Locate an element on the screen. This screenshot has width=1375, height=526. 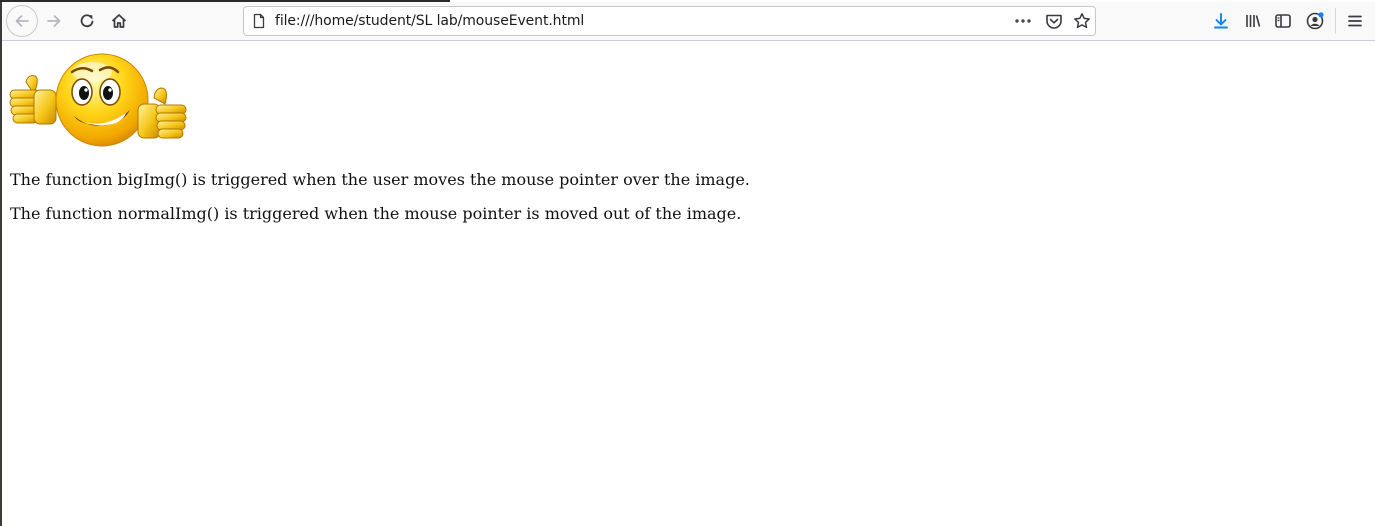
sidebar-icon is located at coordinates (1283, 21).